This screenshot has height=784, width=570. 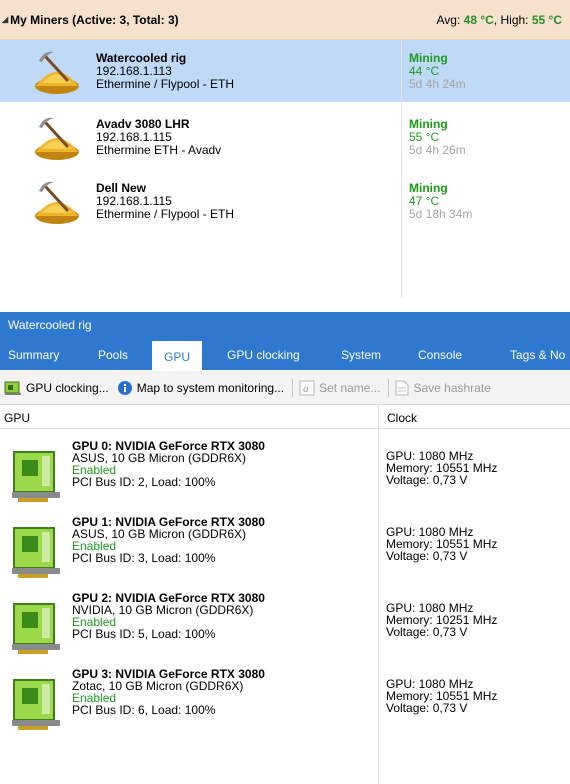 I want to click on gpu-bus: PCI Bus ID: 3, Load: 100%, so click(x=144, y=558).